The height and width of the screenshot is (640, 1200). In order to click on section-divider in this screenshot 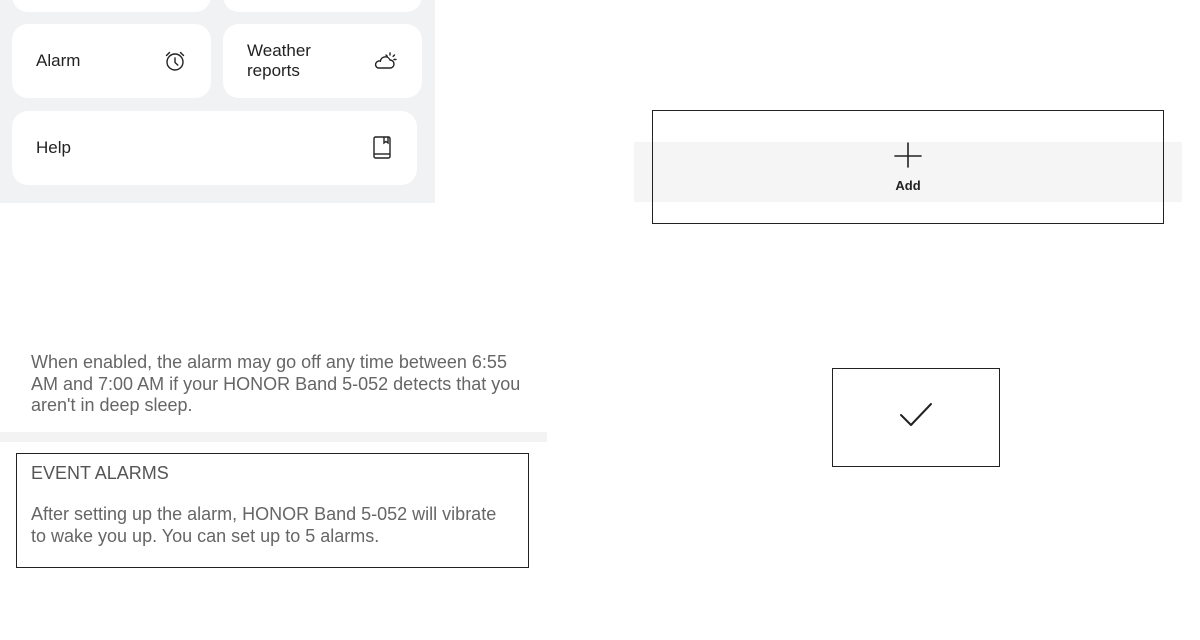, I will do `click(273, 437)`.